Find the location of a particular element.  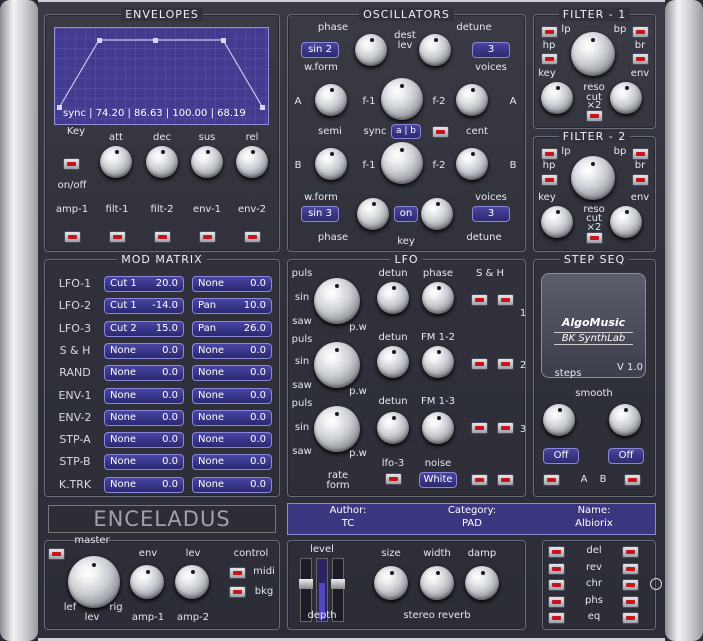

fx-chr-right-button is located at coordinates (630, 585).